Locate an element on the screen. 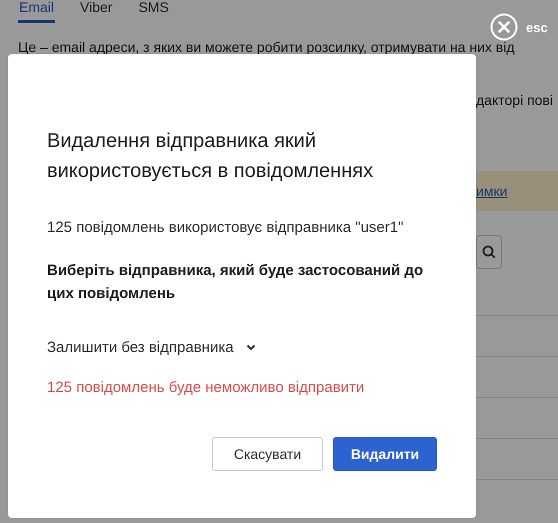  dialog-title: Видалення відправника який використовується в повідомленнях is located at coordinates (210, 156).